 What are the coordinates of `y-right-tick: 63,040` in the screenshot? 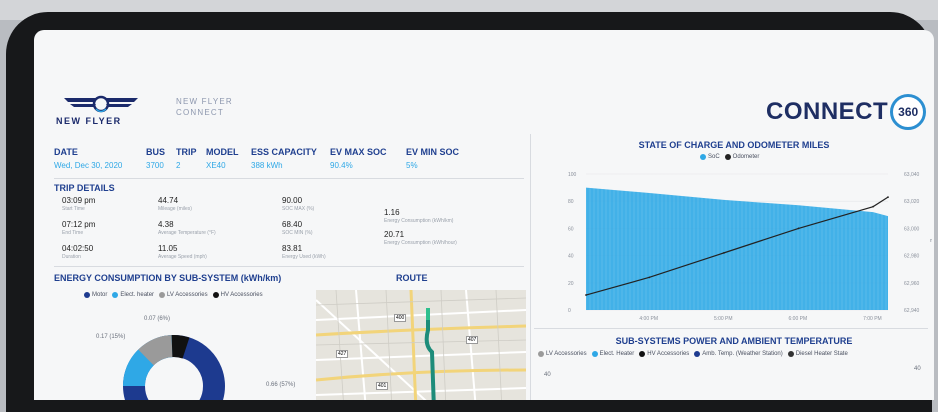 It's located at (912, 175).